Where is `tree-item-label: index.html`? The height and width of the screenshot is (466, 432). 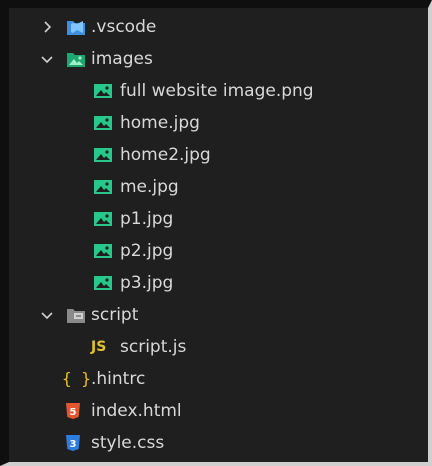
tree-item-label: index.html is located at coordinates (136, 411).